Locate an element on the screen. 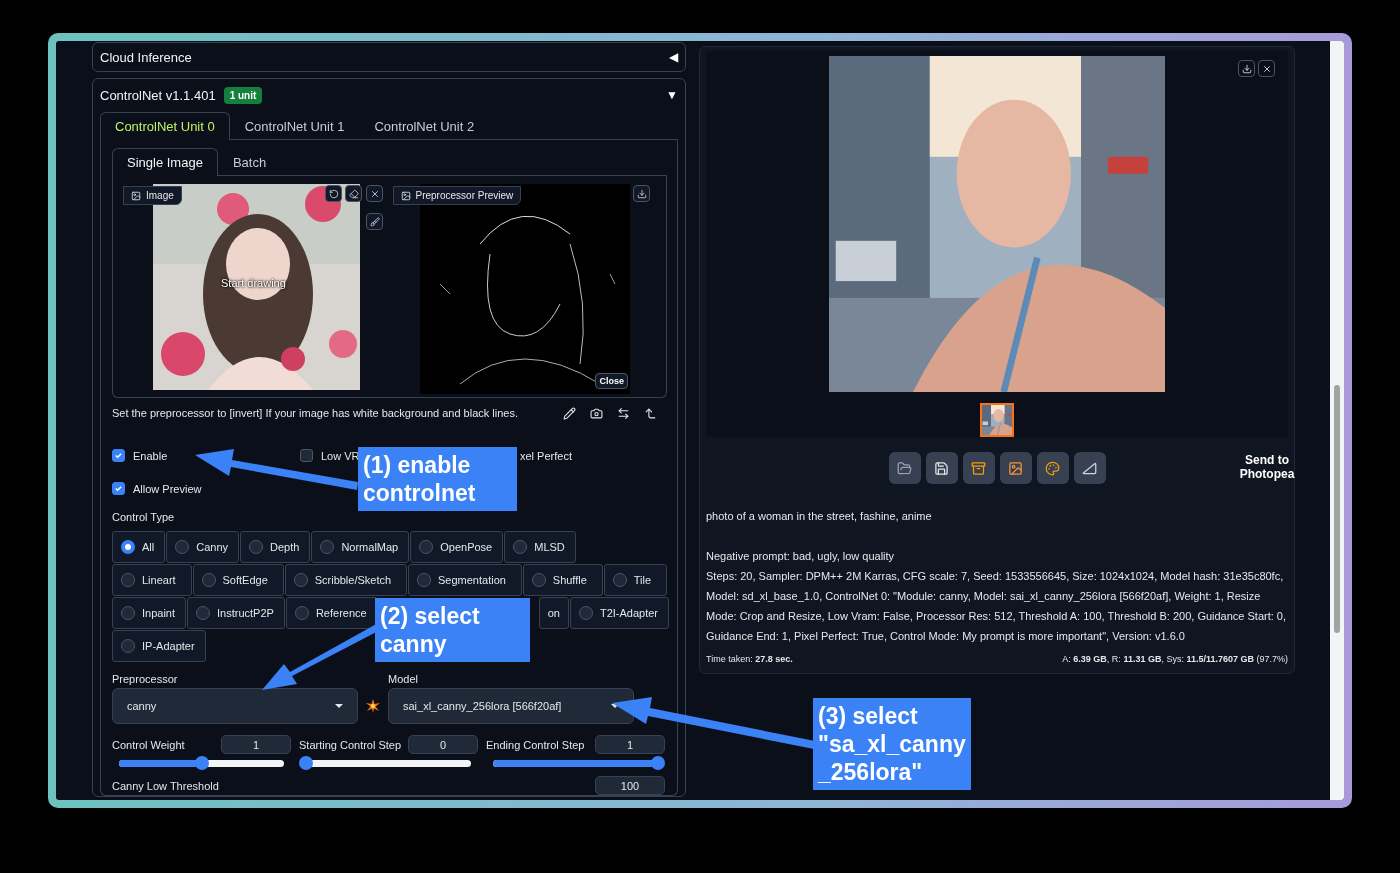  ruler-button is located at coordinates (1089, 468).